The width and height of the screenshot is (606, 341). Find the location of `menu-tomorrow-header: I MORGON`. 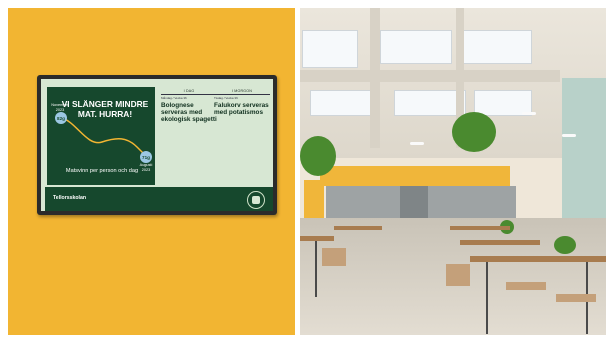

menu-tomorrow-header: I MORGON is located at coordinates (242, 91).